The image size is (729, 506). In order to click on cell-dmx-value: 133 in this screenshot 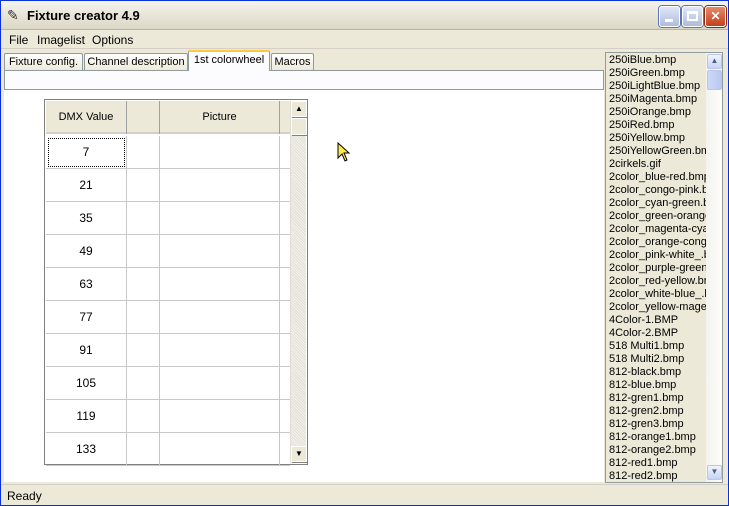, I will do `click(86, 449)`.